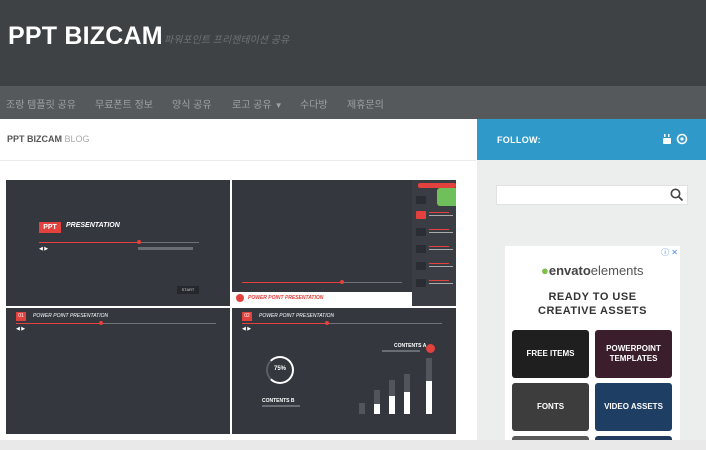 The width and height of the screenshot is (706, 450). Describe the element at coordinates (344, 243) in the screenshot. I see `slide-menu: POWER POINT PRESENTATION` at that location.